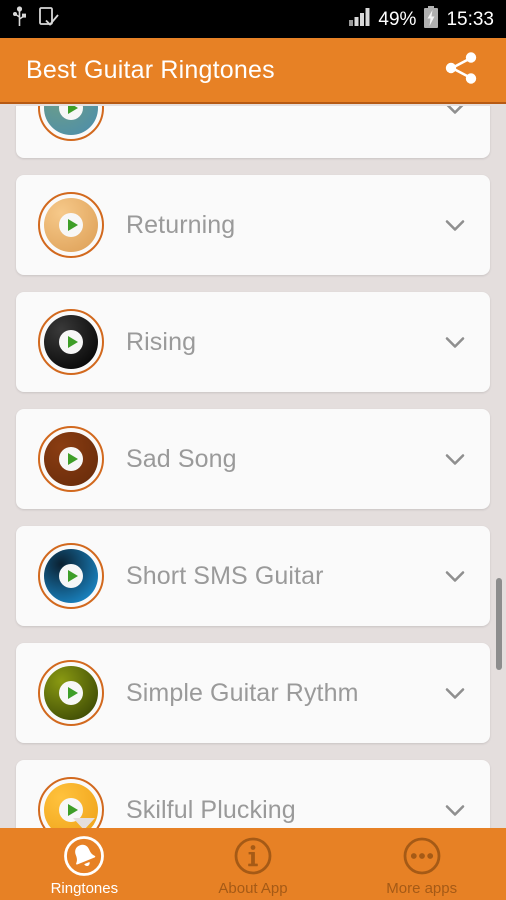  I want to click on ringtone-title: Sad Song, so click(181, 458).